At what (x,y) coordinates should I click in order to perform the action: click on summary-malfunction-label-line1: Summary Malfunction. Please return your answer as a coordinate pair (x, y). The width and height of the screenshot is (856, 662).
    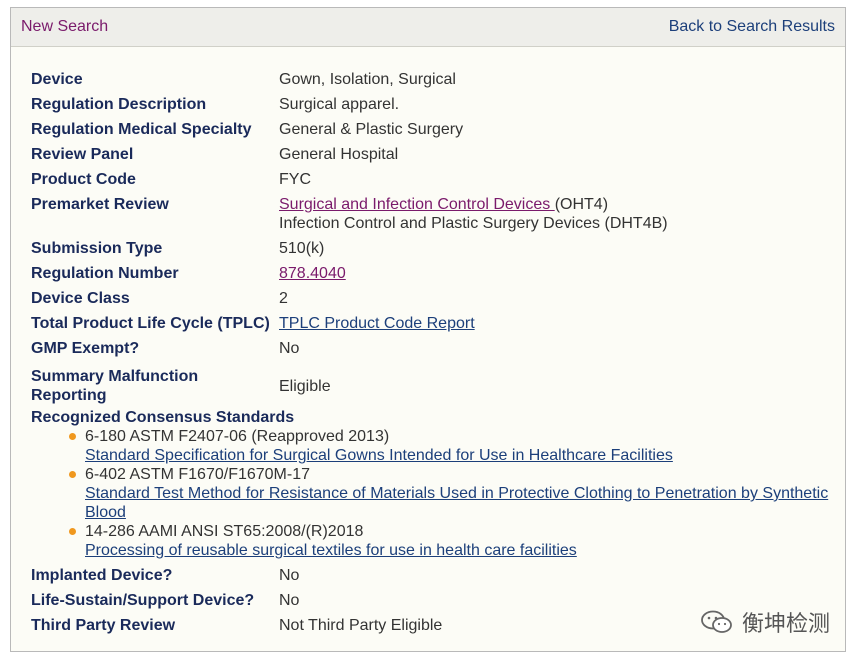
    Looking at the image, I should click on (115, 376).